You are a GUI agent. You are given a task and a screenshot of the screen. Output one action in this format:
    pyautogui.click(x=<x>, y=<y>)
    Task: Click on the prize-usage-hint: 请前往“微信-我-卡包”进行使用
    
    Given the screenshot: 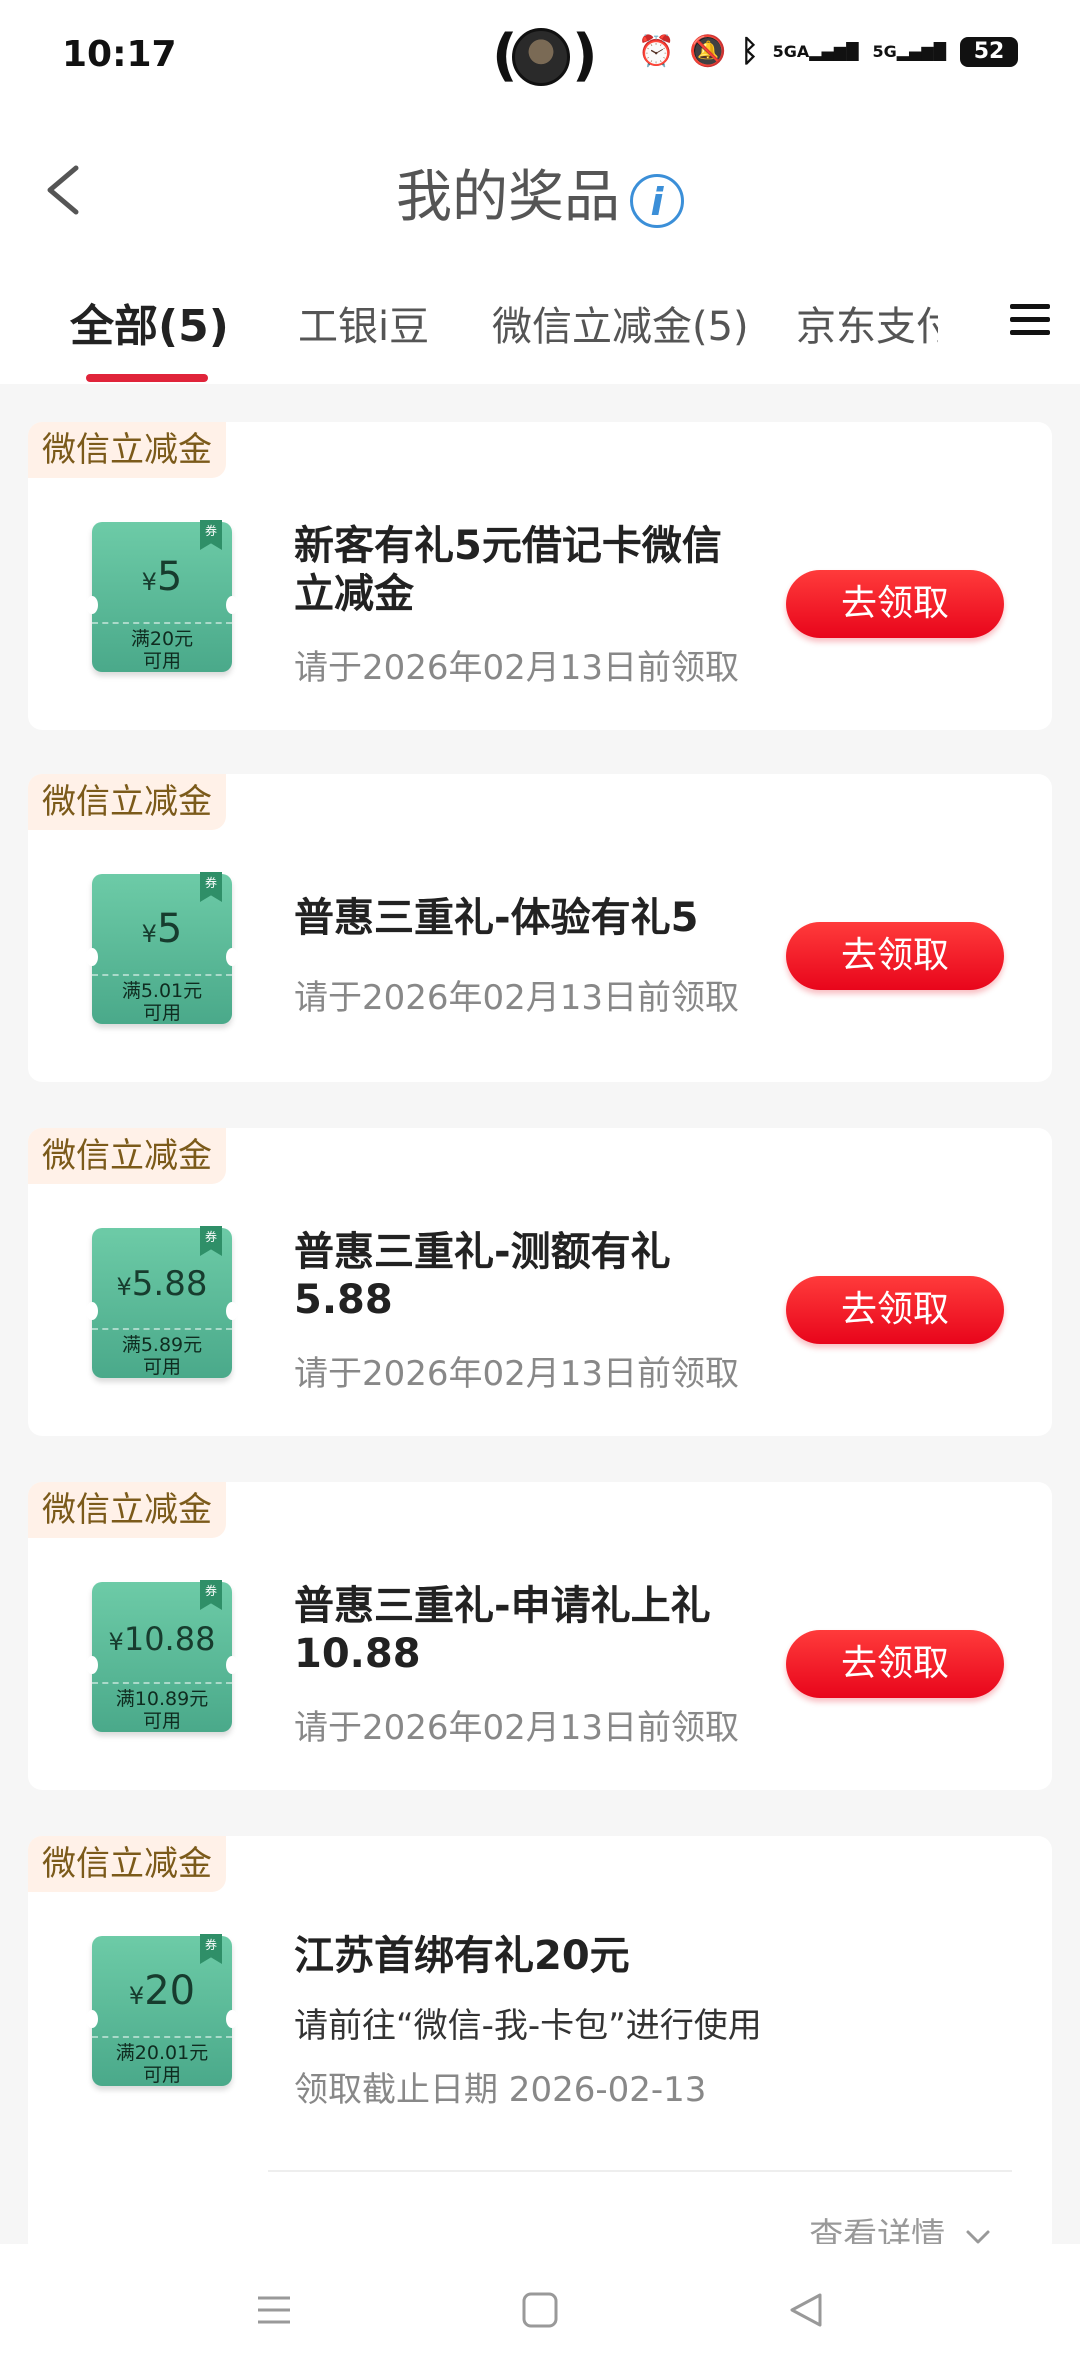 What is the action you would take?
    pyautogui.click(x=528, y=2026)
    